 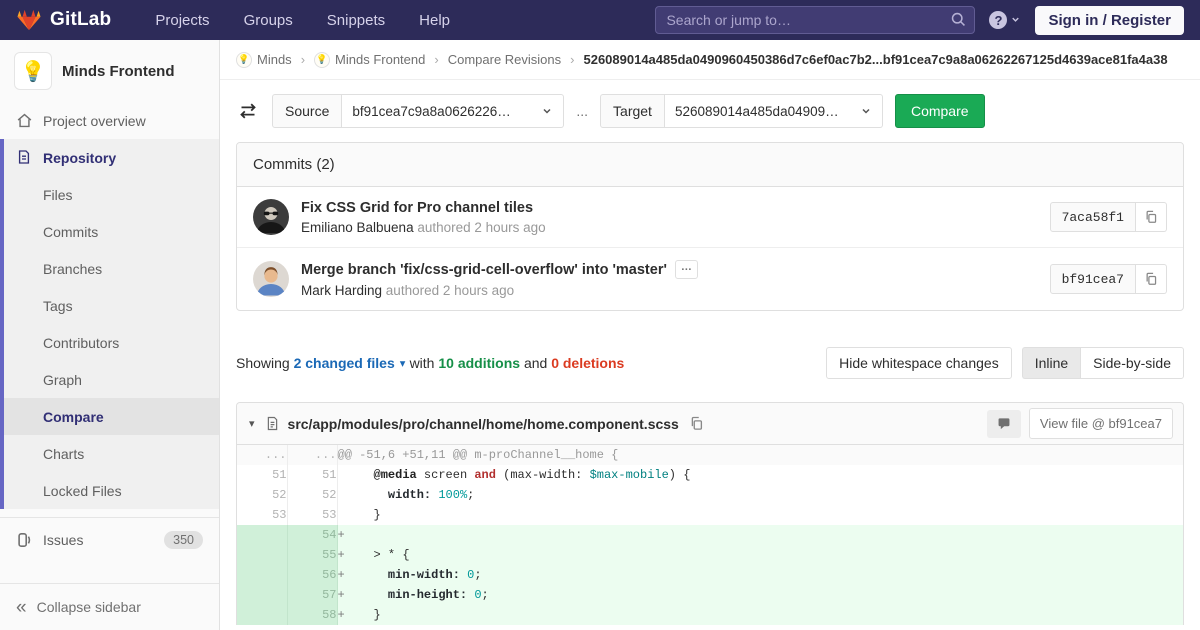 I want to click on swap-revisions-button, so click(x=248, y=111).